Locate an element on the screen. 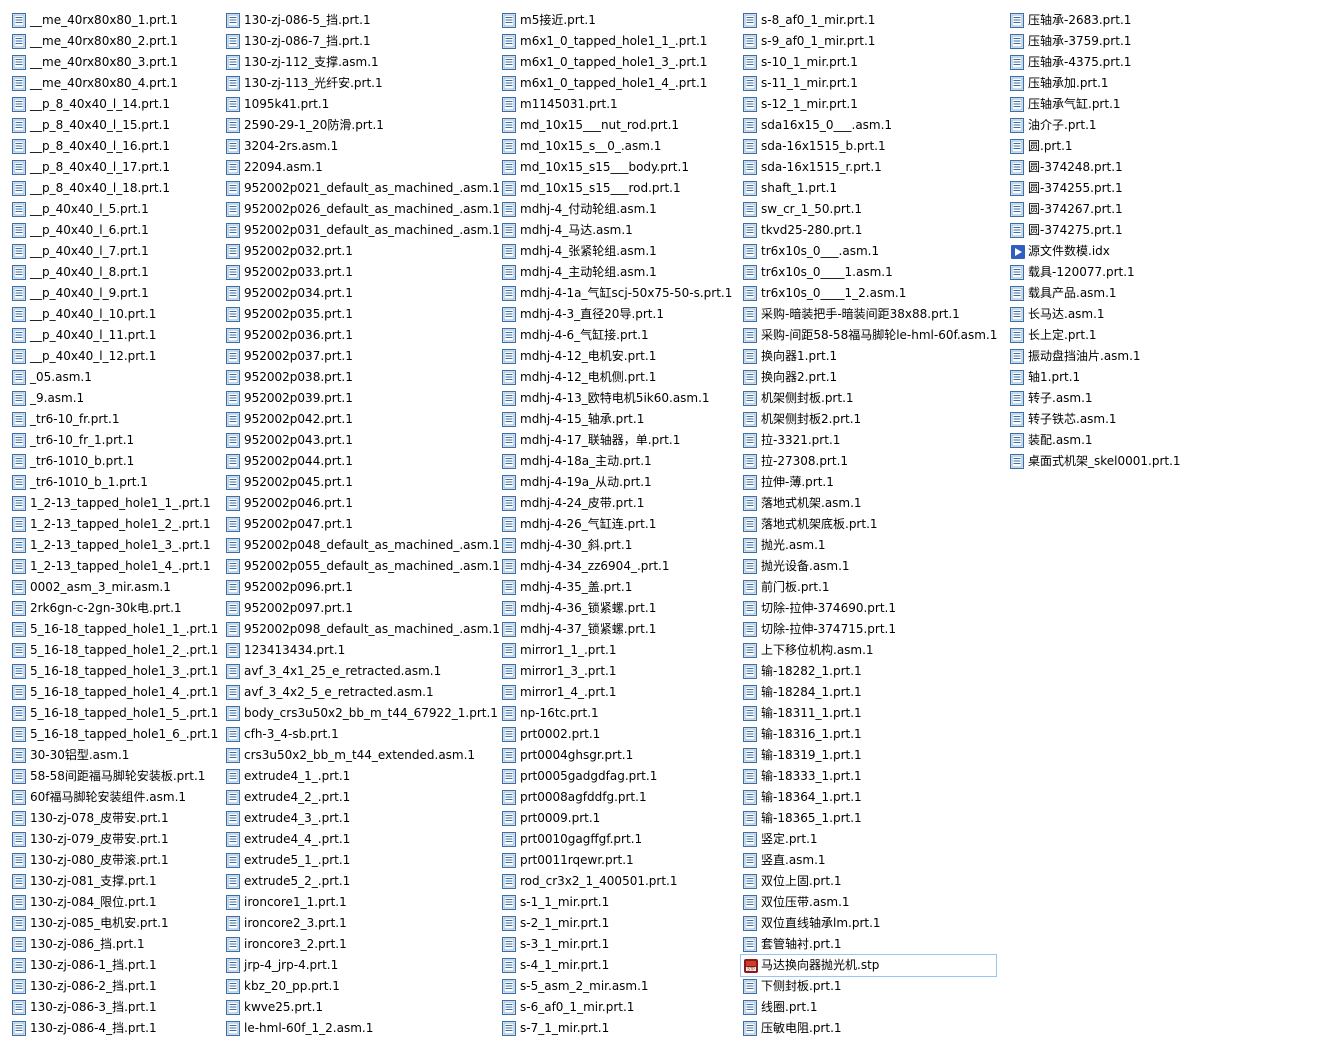 The image size is (1330, 1047). file-item: mdhj-4-1a_气缸scj-50x75-50-s.prt.1 is located at coordinates (617, 293).